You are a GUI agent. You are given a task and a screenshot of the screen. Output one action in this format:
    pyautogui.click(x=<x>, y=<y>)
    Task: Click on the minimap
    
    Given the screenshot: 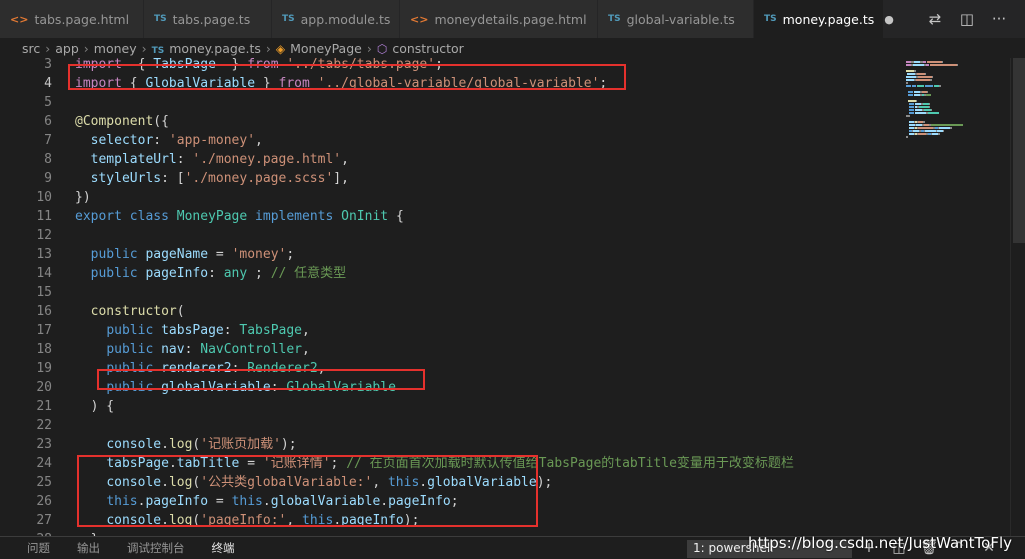 What is the action you would take?
    pyautogui.click(x=955, y=297)
    